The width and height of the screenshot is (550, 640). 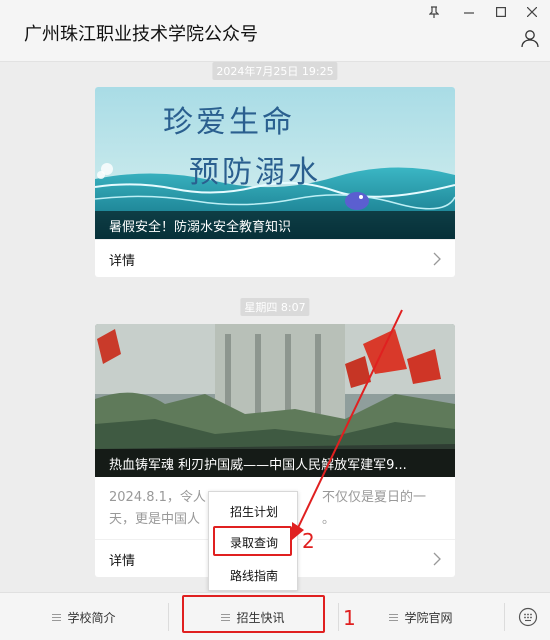 What do you see at coordinates (254, 576) in the screenshot?
I see `menu-item-route-guide: 路线指南` at bounding box center [254, 576].